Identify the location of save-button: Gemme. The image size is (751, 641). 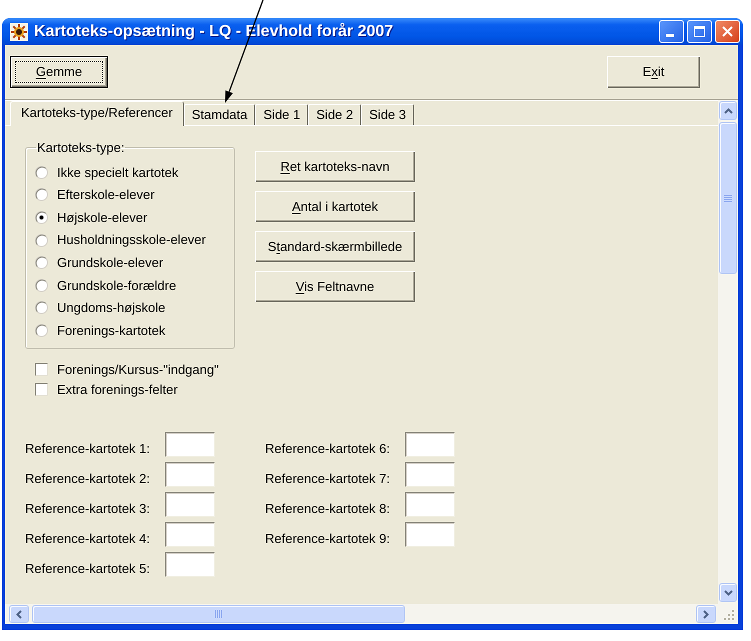
(59, 72).